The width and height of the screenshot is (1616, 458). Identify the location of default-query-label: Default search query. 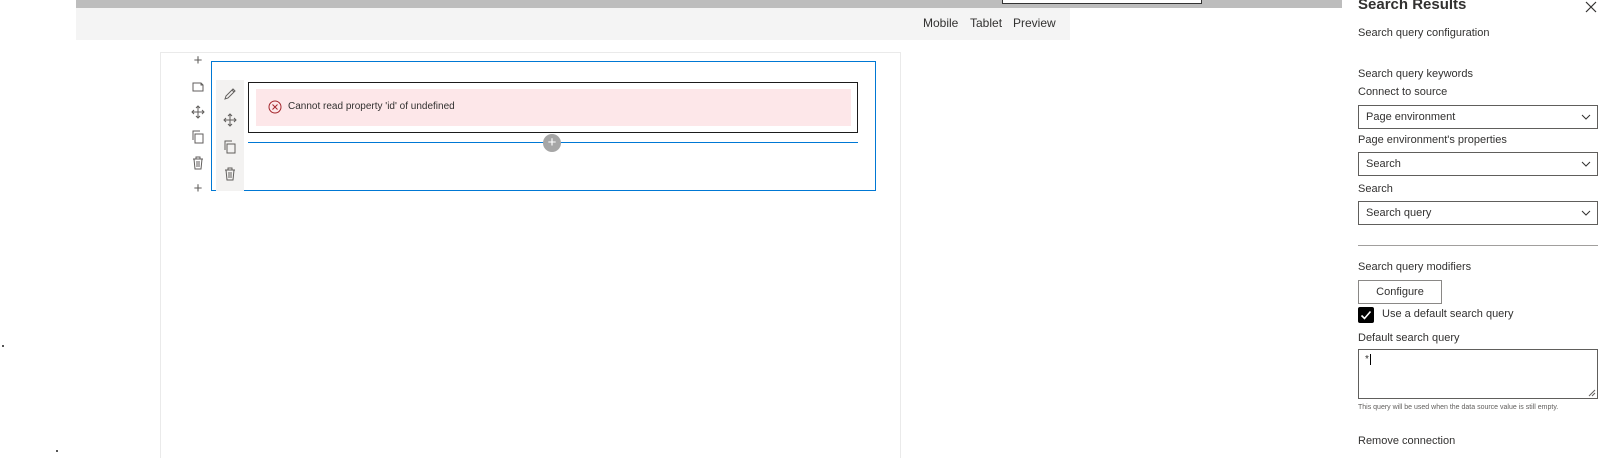
(1409, 338).